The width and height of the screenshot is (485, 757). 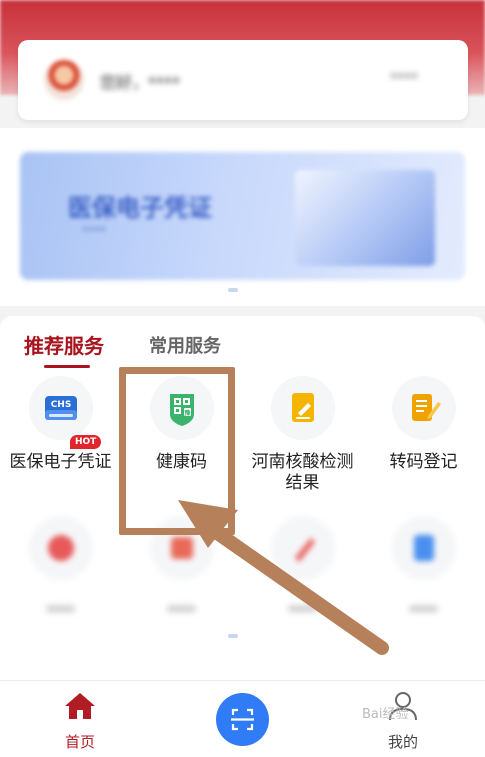 I want to click on watermark: Bai经验, so click(x=385, y=714).